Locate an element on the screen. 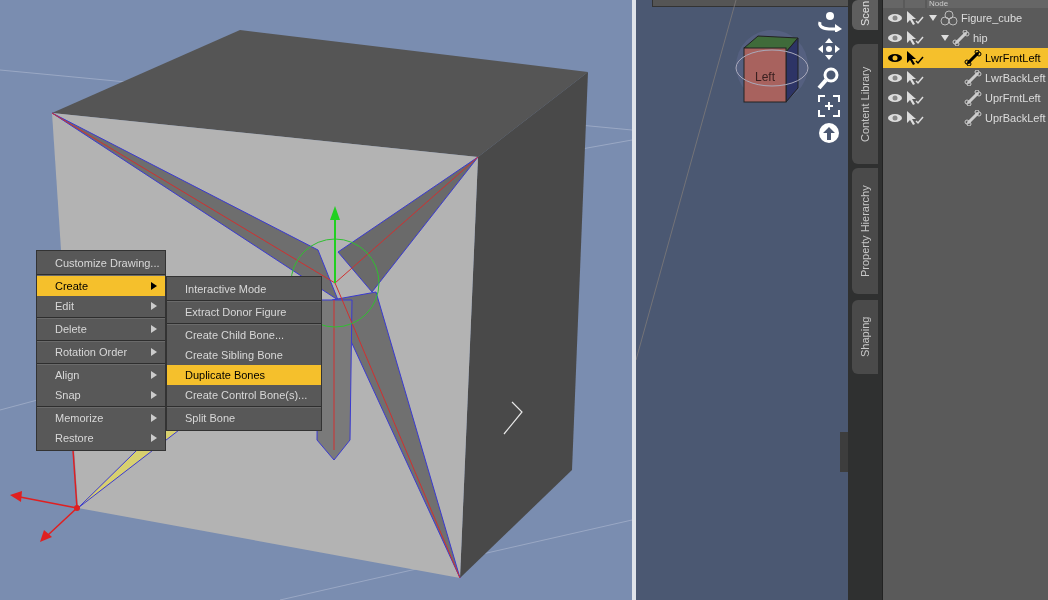 The height and width of the screenshot is (600, 1048). zoom-icon is located at coordinates (829, 78).